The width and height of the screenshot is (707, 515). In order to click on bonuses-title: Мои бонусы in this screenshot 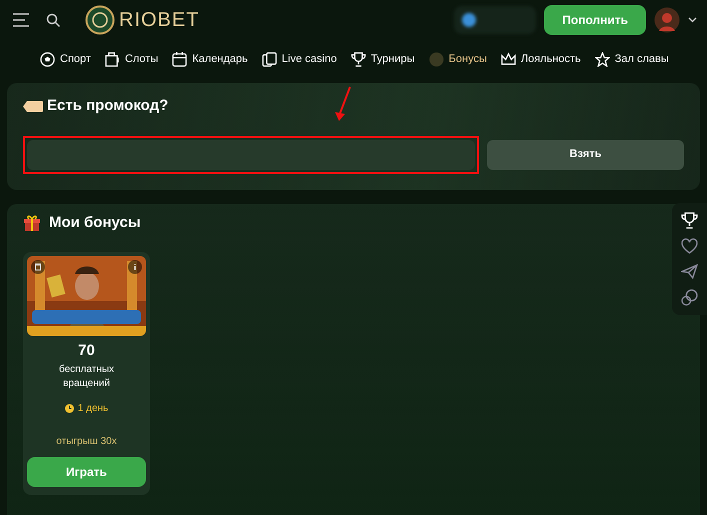, I will do `click(95, 222)`.